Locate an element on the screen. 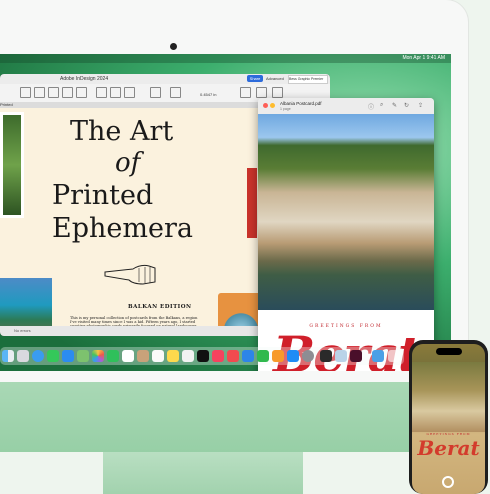 The width and height of the screenshot is (490, 494). imac-stand is located at coordinates (203, 473).